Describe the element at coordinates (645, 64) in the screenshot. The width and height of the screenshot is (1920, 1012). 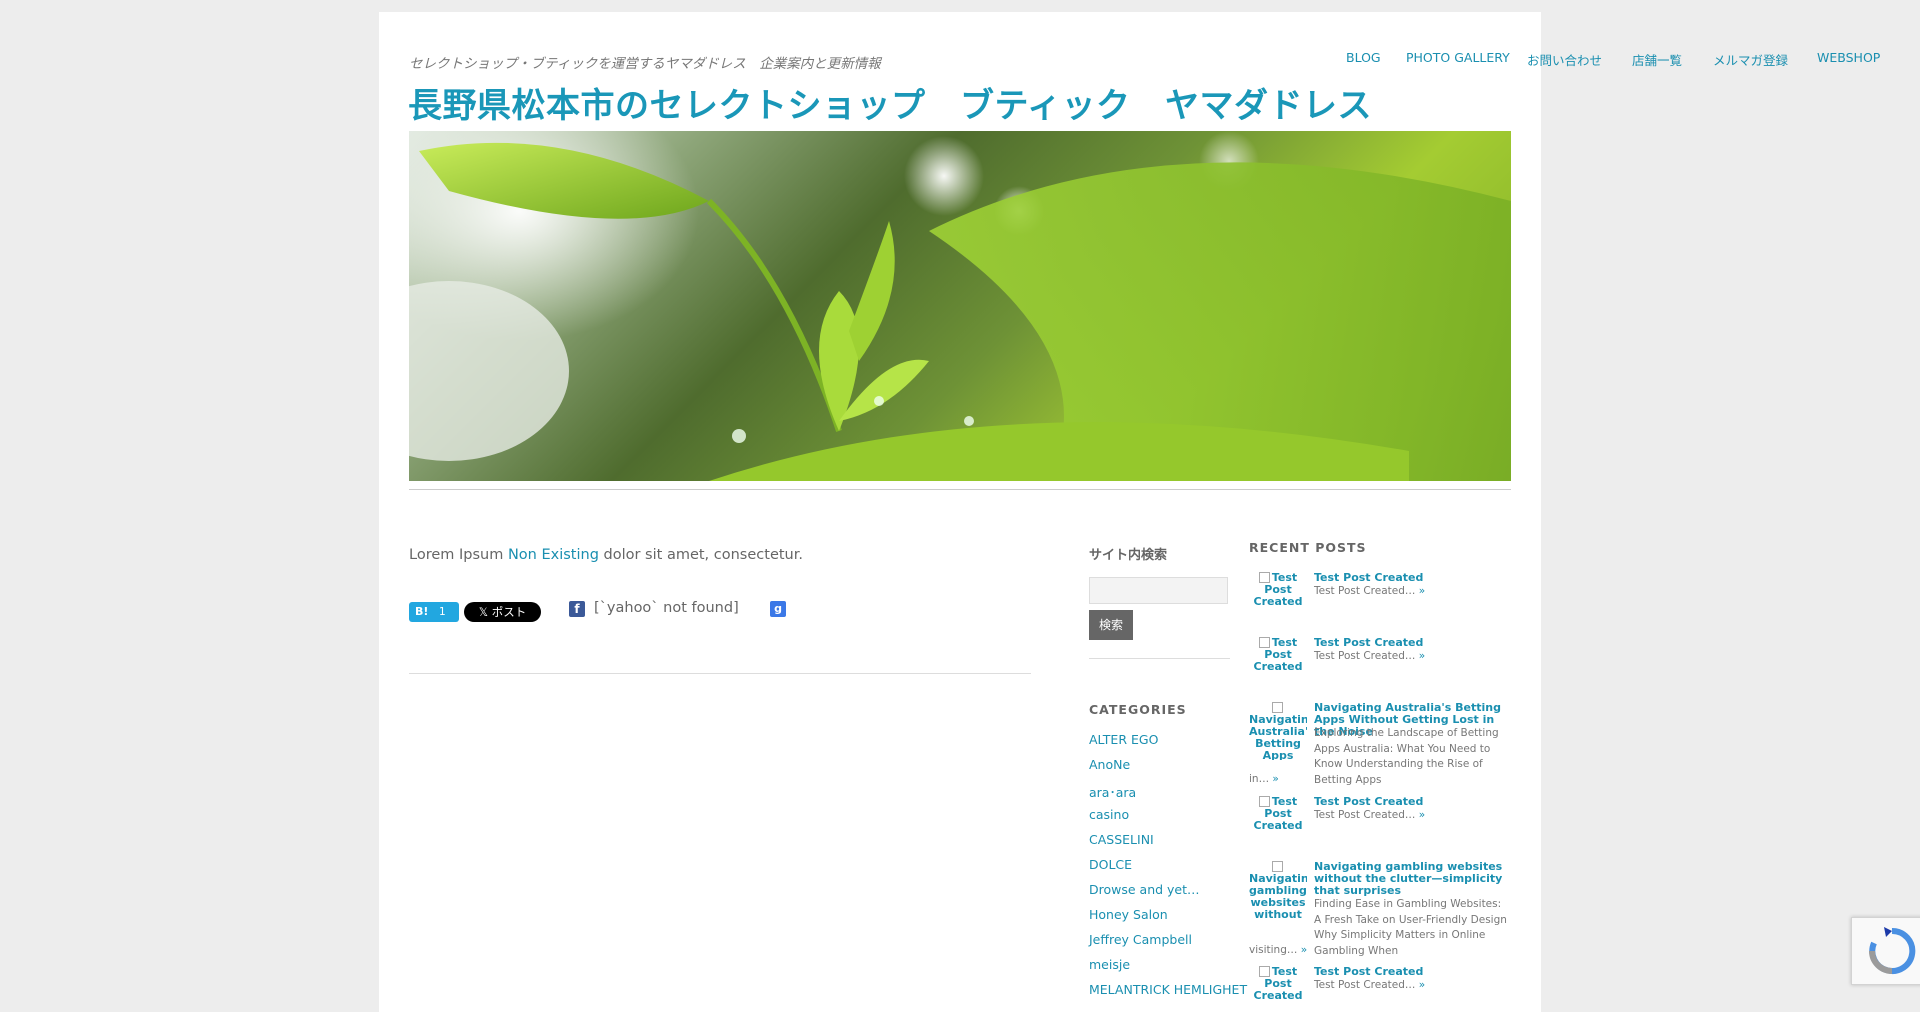
I see `site-tagline: セレクトショップ・ブティックを運営するヤマダドレス 企業案内と更新情報` at that location.